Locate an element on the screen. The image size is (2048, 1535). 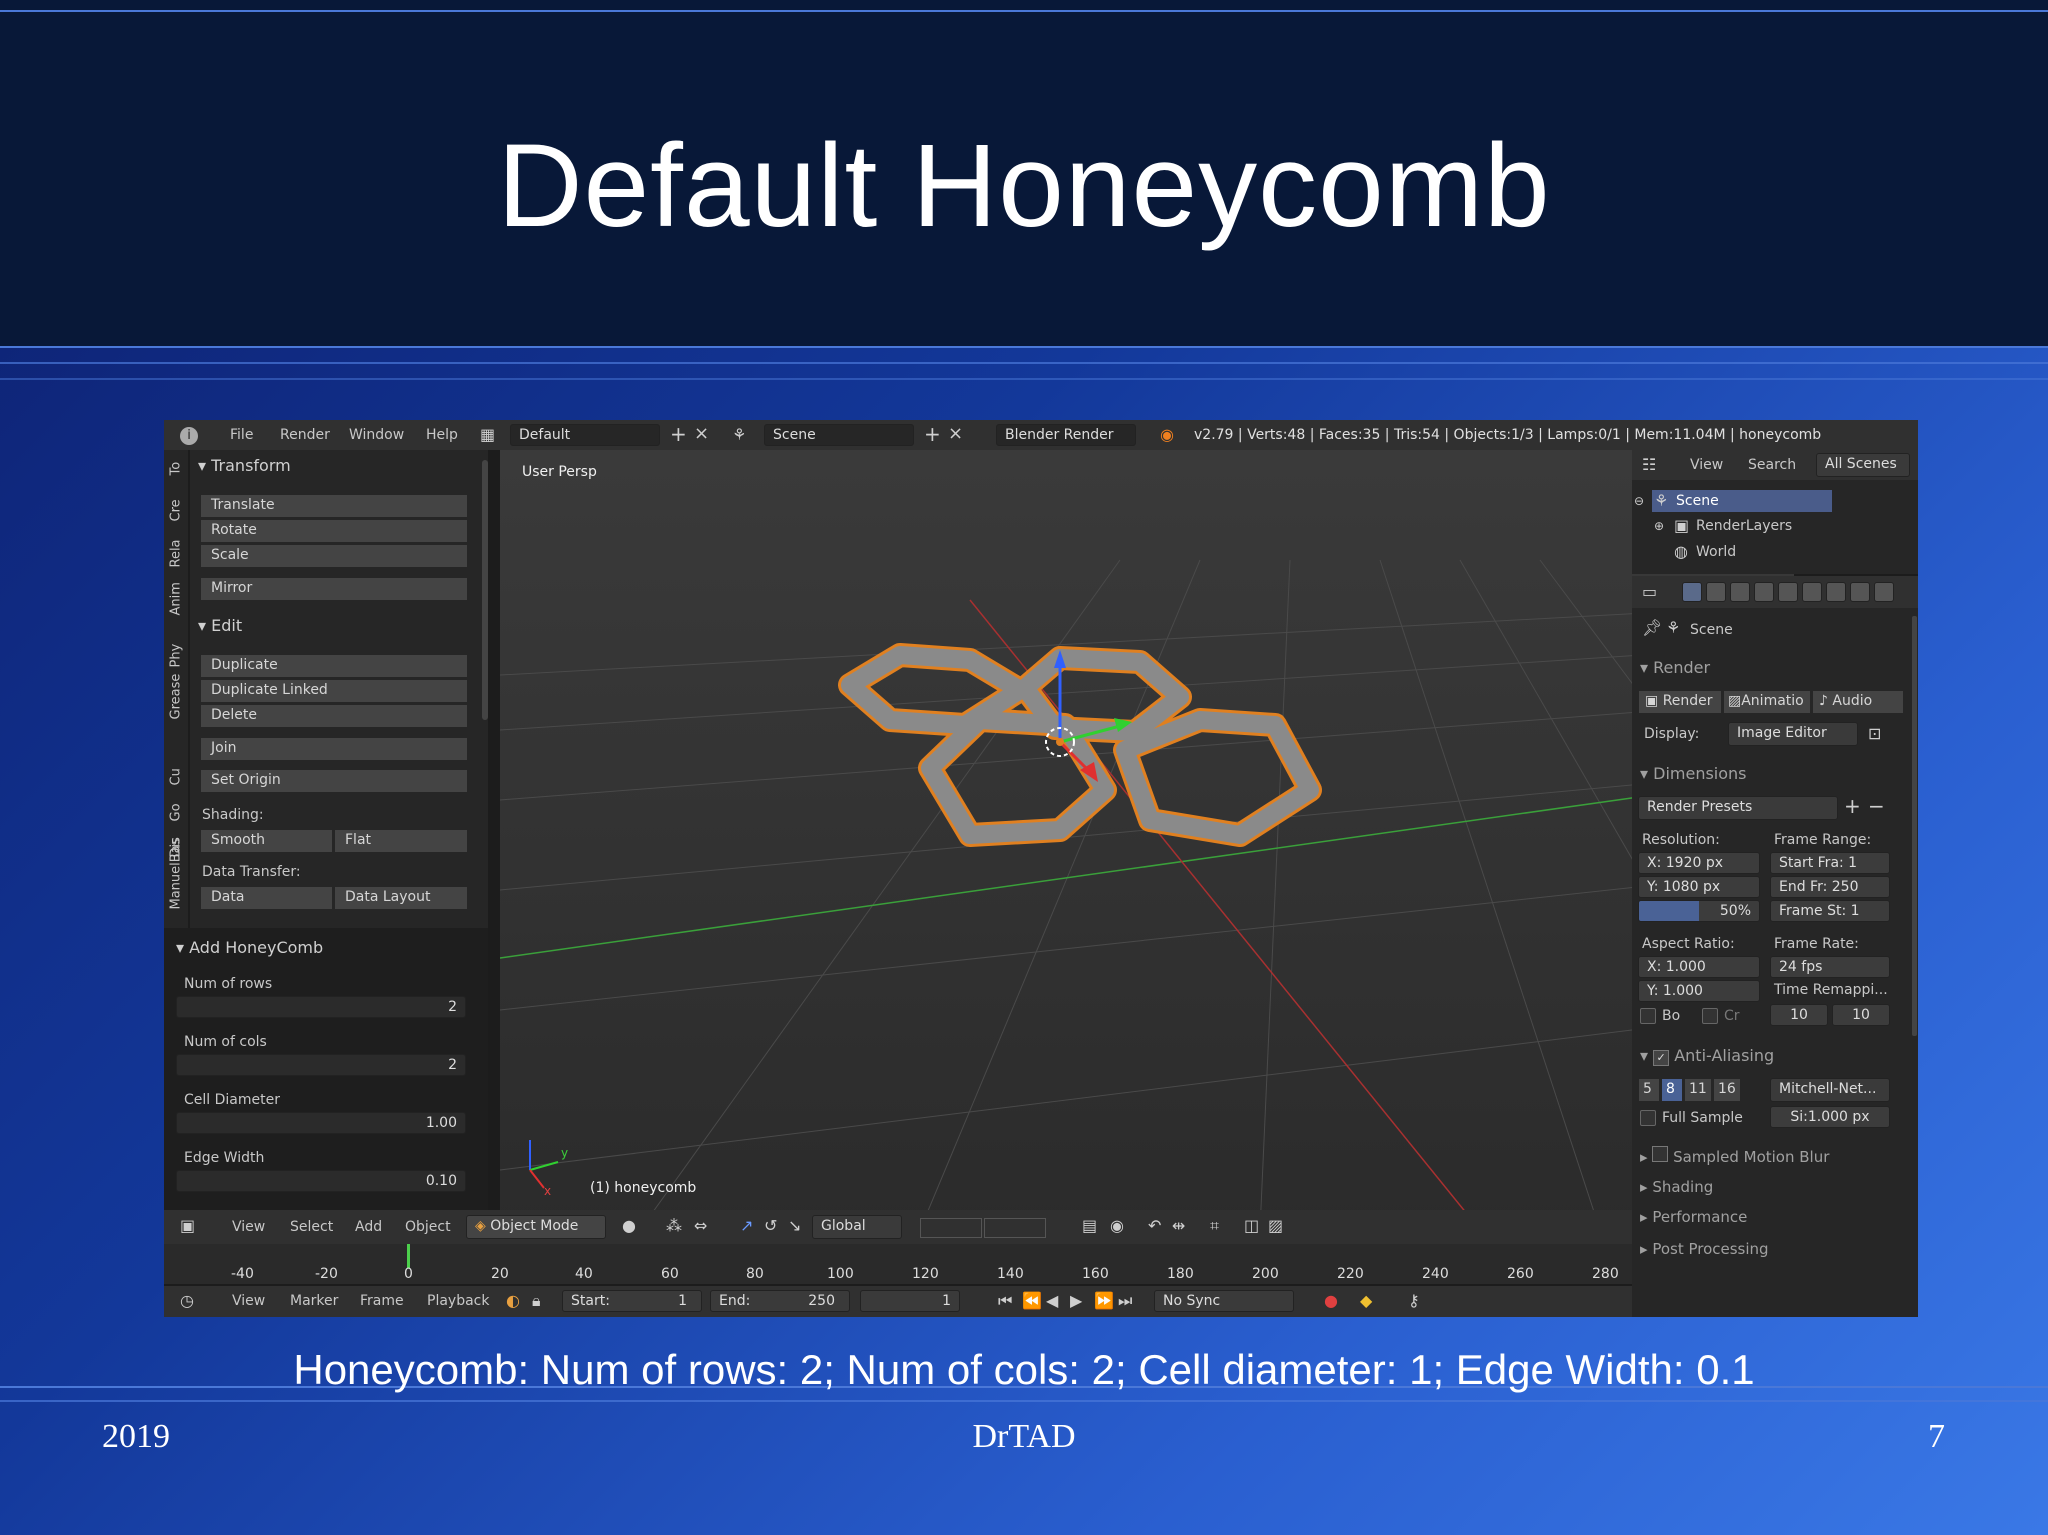
layer-buttons is located at coordinates (951, 1228).